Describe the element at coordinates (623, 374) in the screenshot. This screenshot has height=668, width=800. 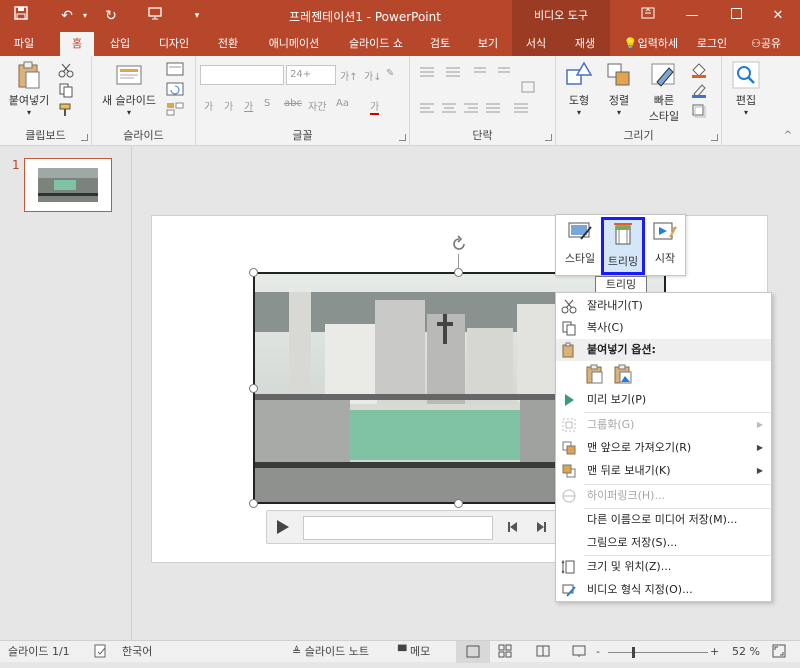
I see `paste-picture-icon` at that location.